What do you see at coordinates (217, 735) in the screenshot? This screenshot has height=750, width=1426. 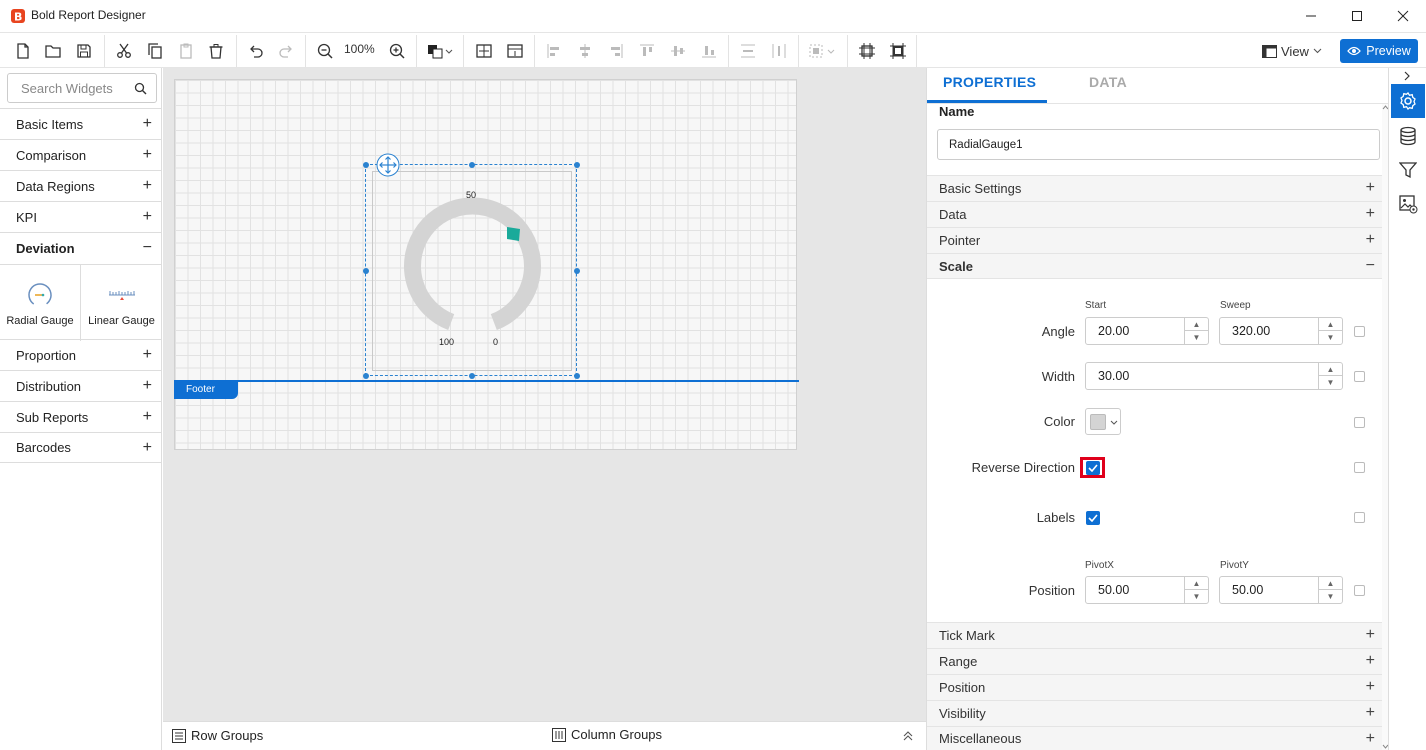 I see `row-groups-button: Row Groups` at bounding box center [217, 735].